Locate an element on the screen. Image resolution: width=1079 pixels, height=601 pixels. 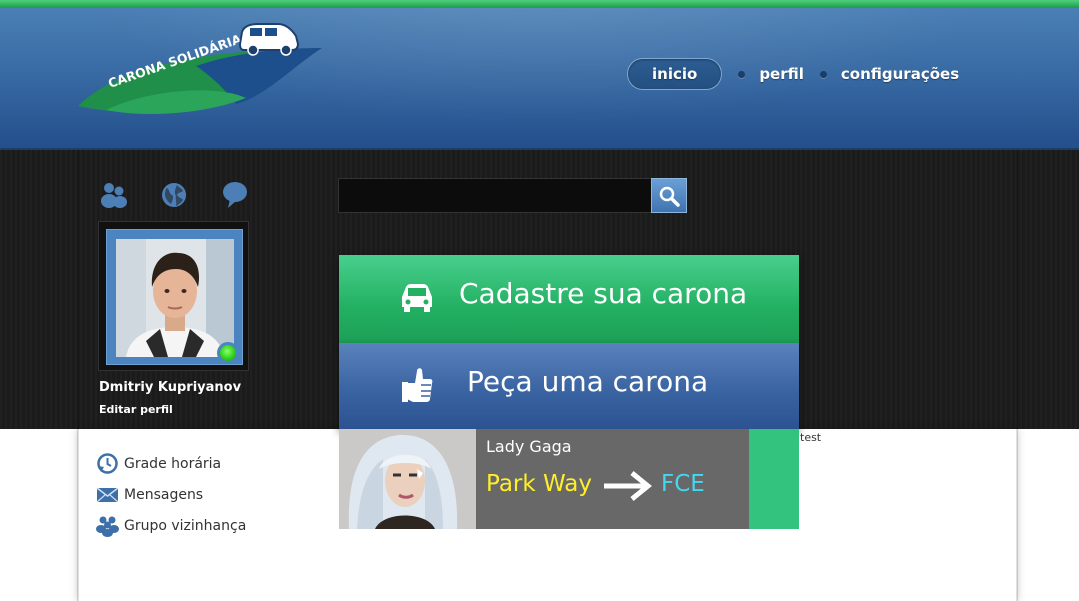
clock-icon is located at coordinates (107, 463).